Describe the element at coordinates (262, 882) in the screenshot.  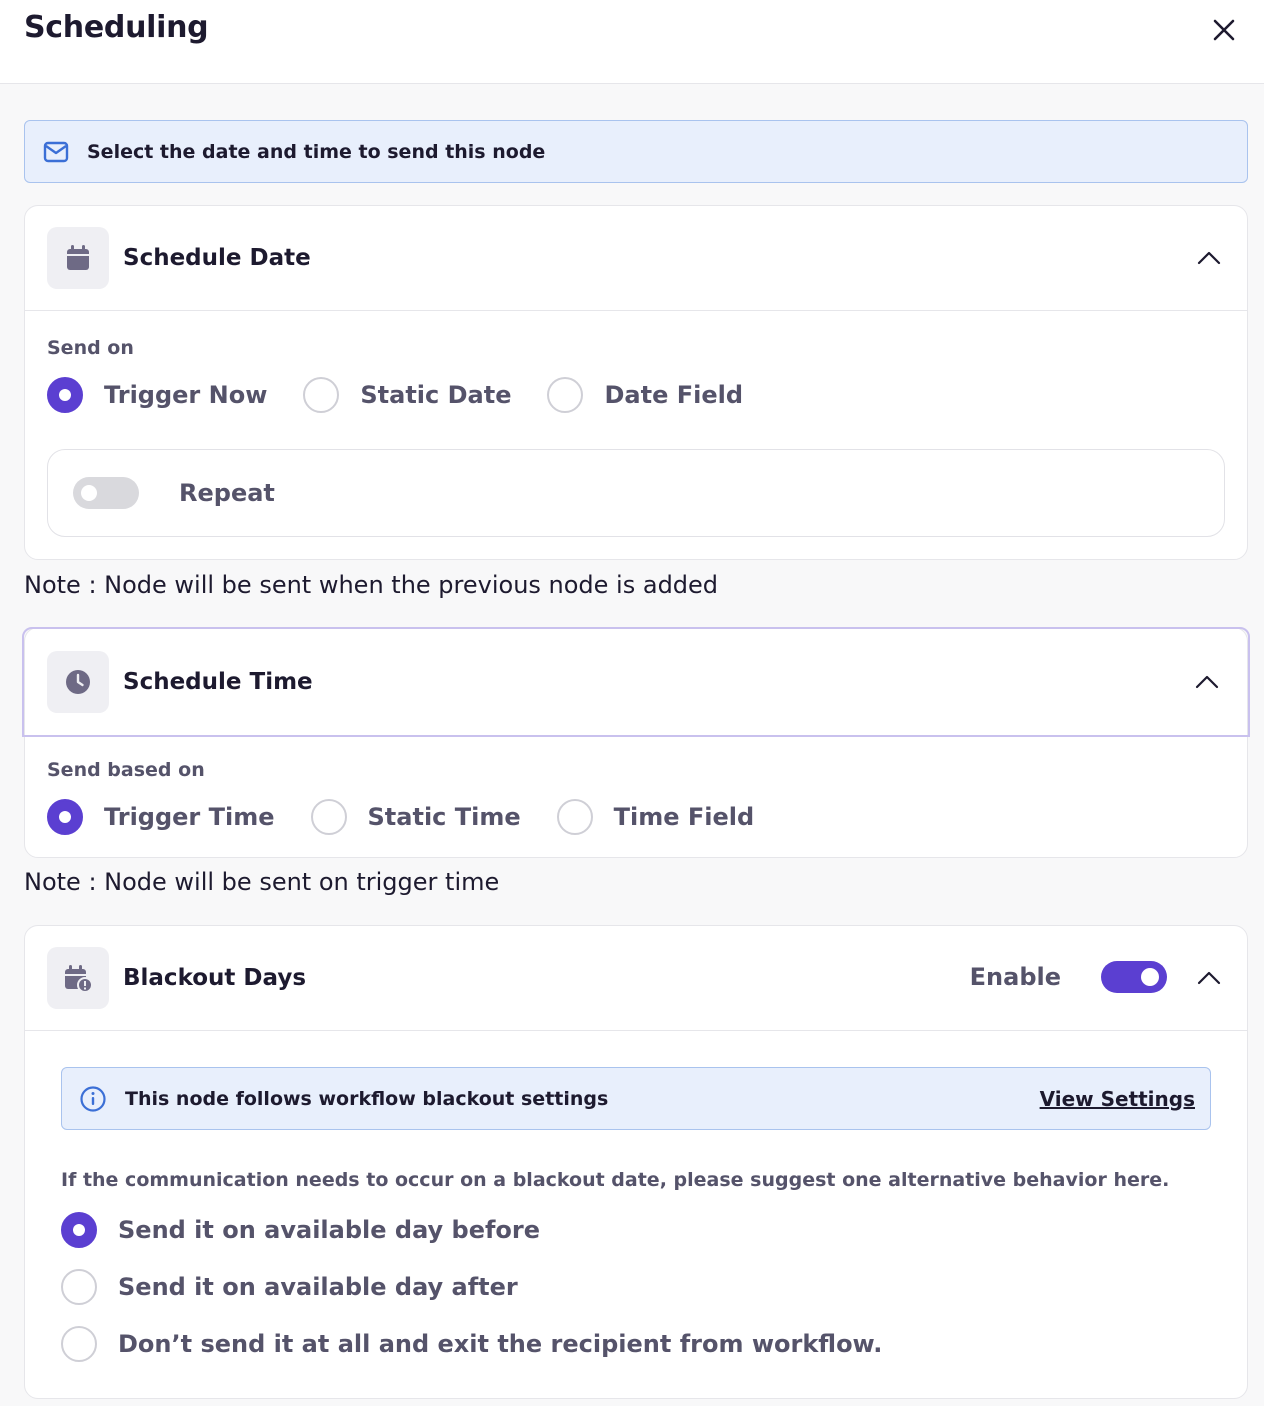
I see `schedule-time-note: Note : Node will be sent on trigger time` at that location.